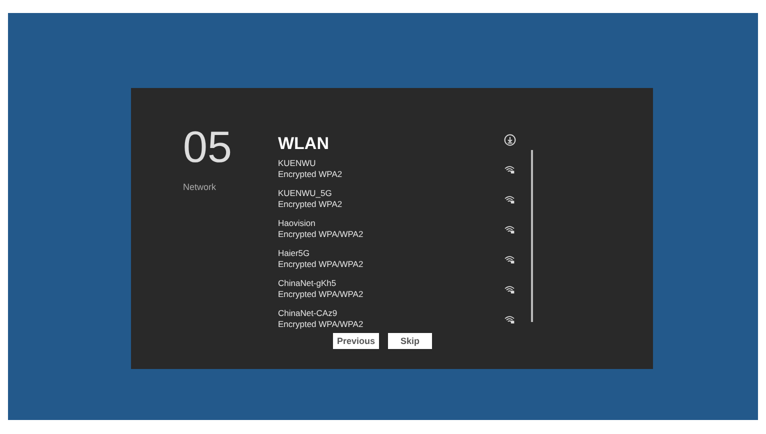  Describe the element at coordinates (410, 341) in the screenshot. I see `wizard-button: Skip` at that location.